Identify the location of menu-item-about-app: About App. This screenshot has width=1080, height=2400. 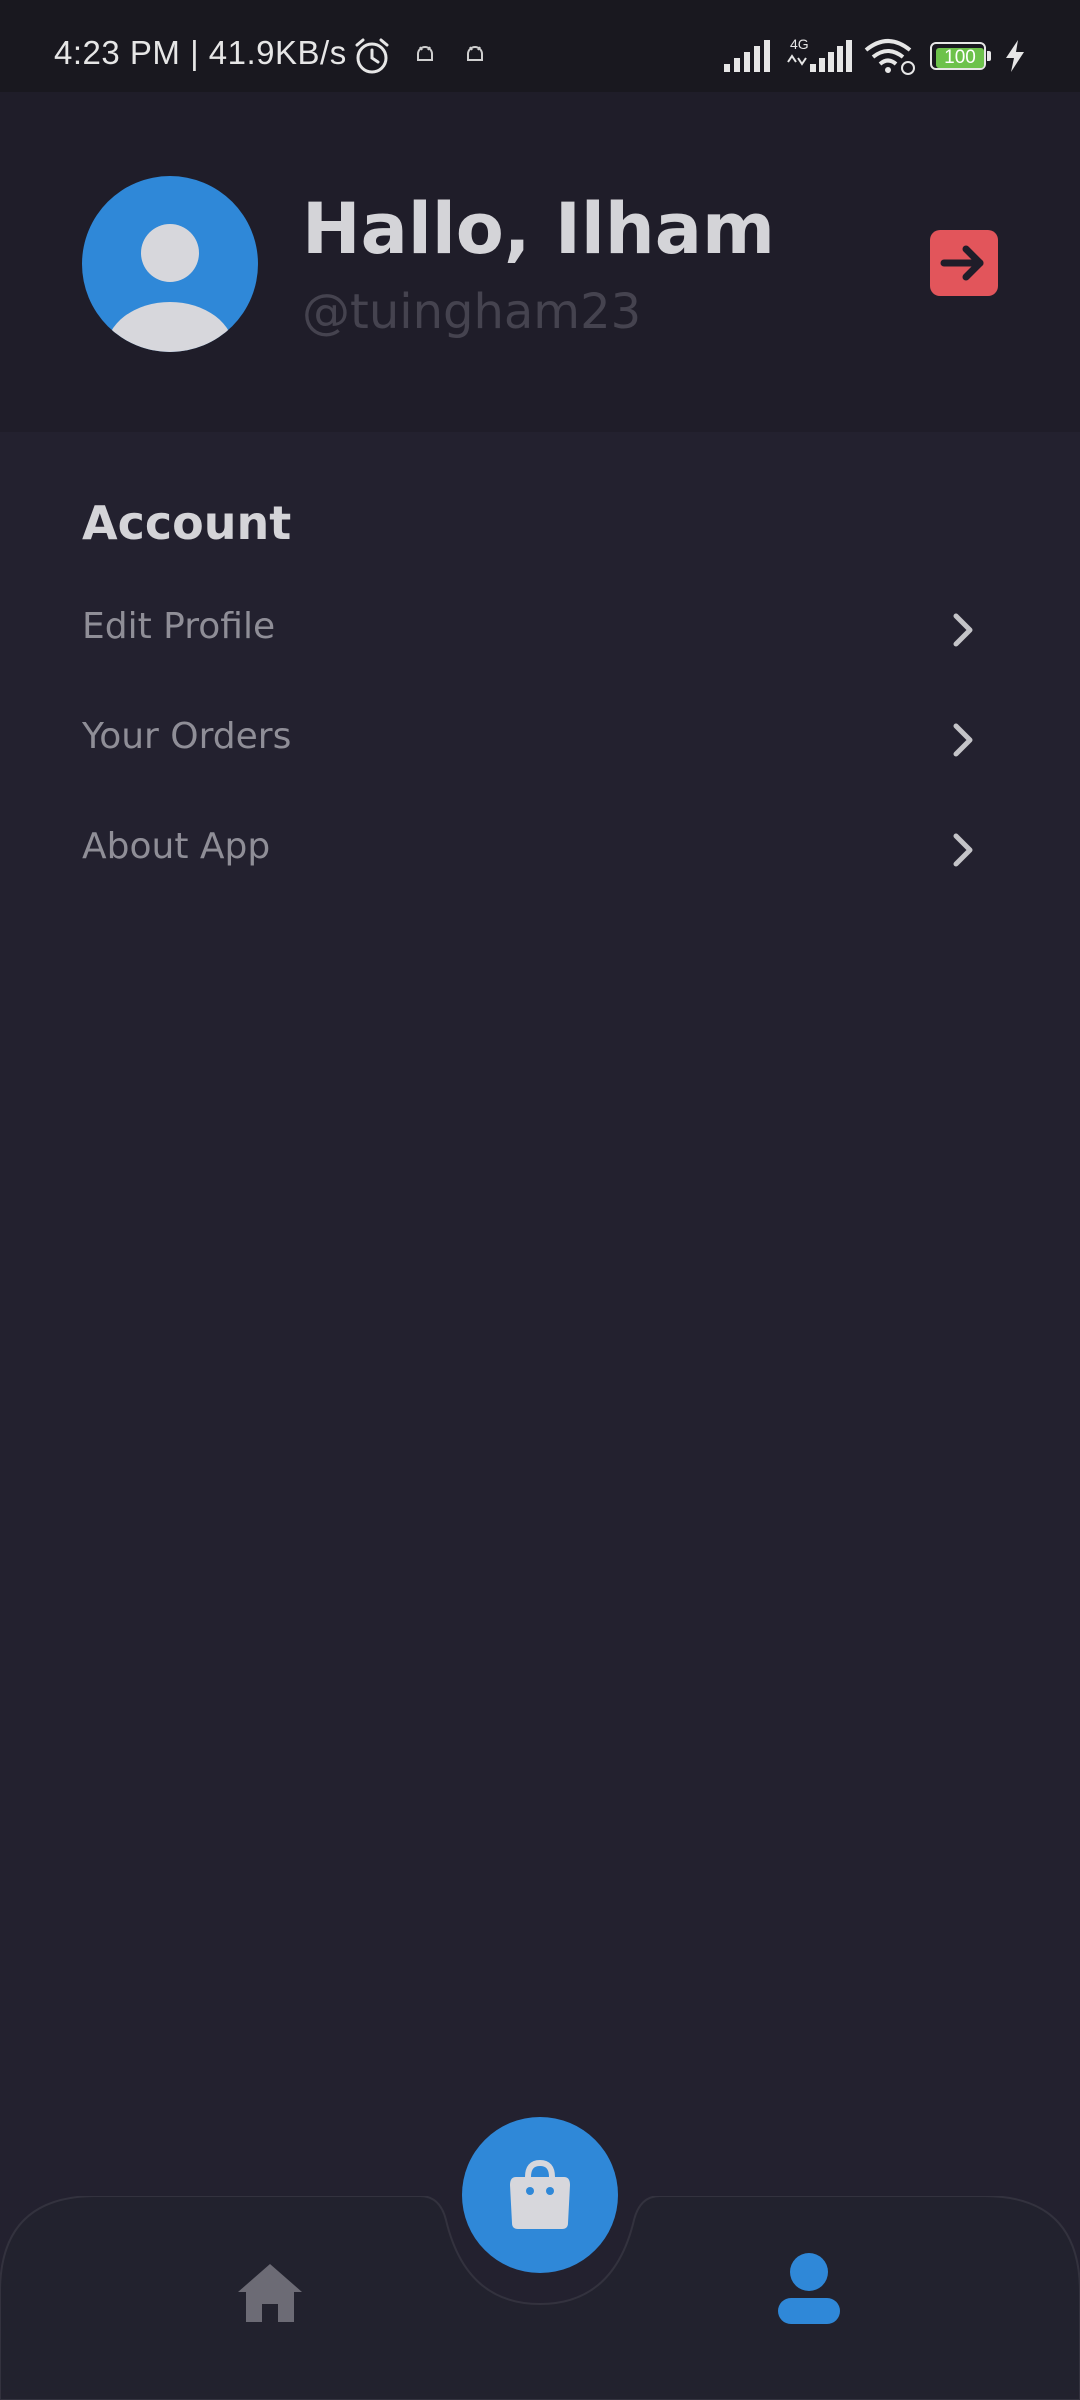
(532, 850).